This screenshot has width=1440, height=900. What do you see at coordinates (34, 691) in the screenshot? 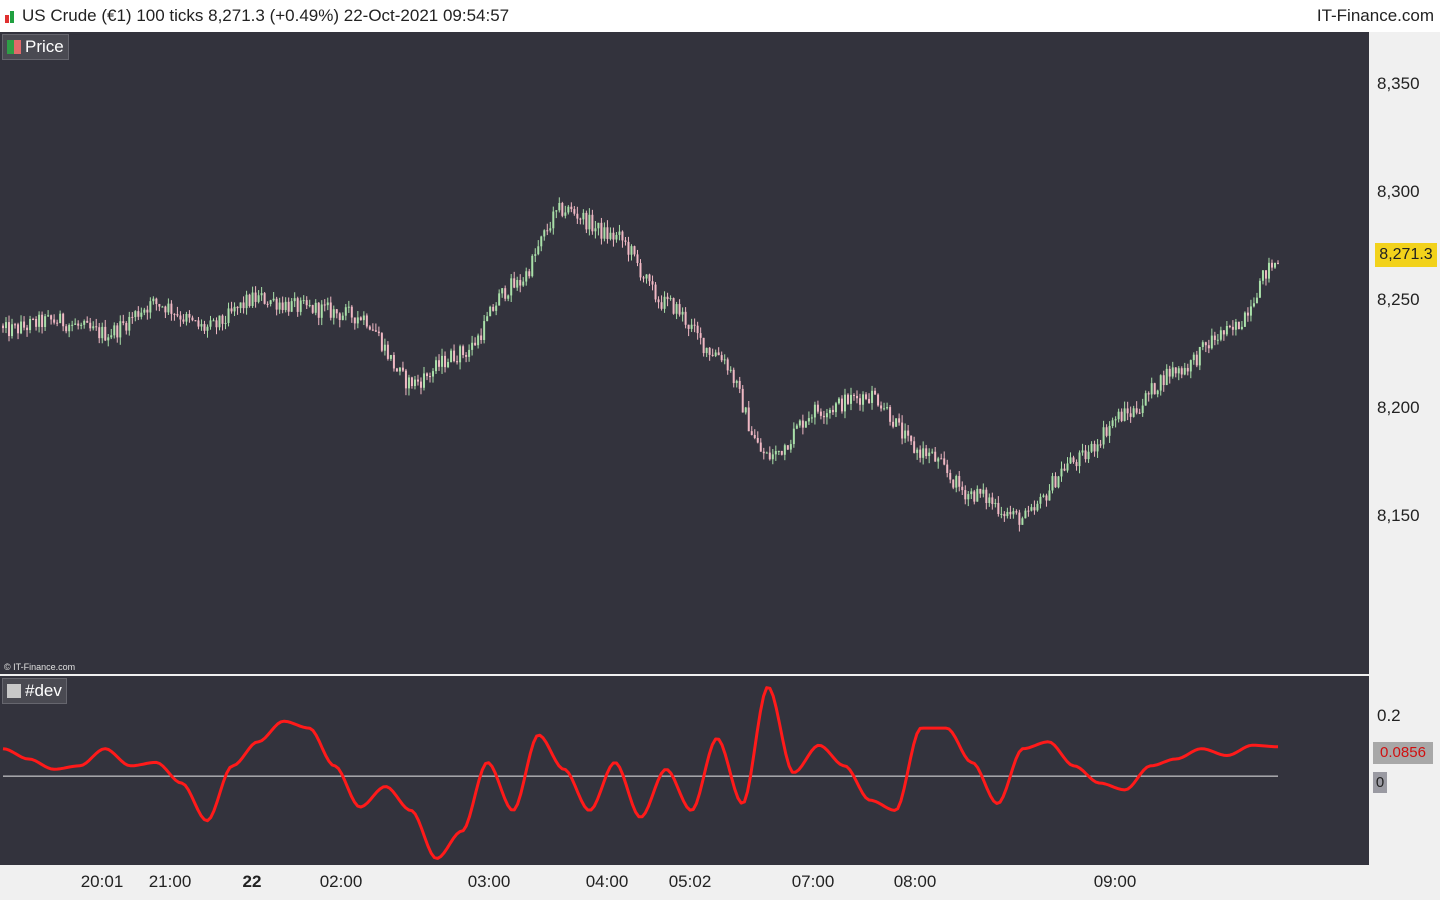
I see `dev-pane-label: #dev` at bounding box center [34, 691].